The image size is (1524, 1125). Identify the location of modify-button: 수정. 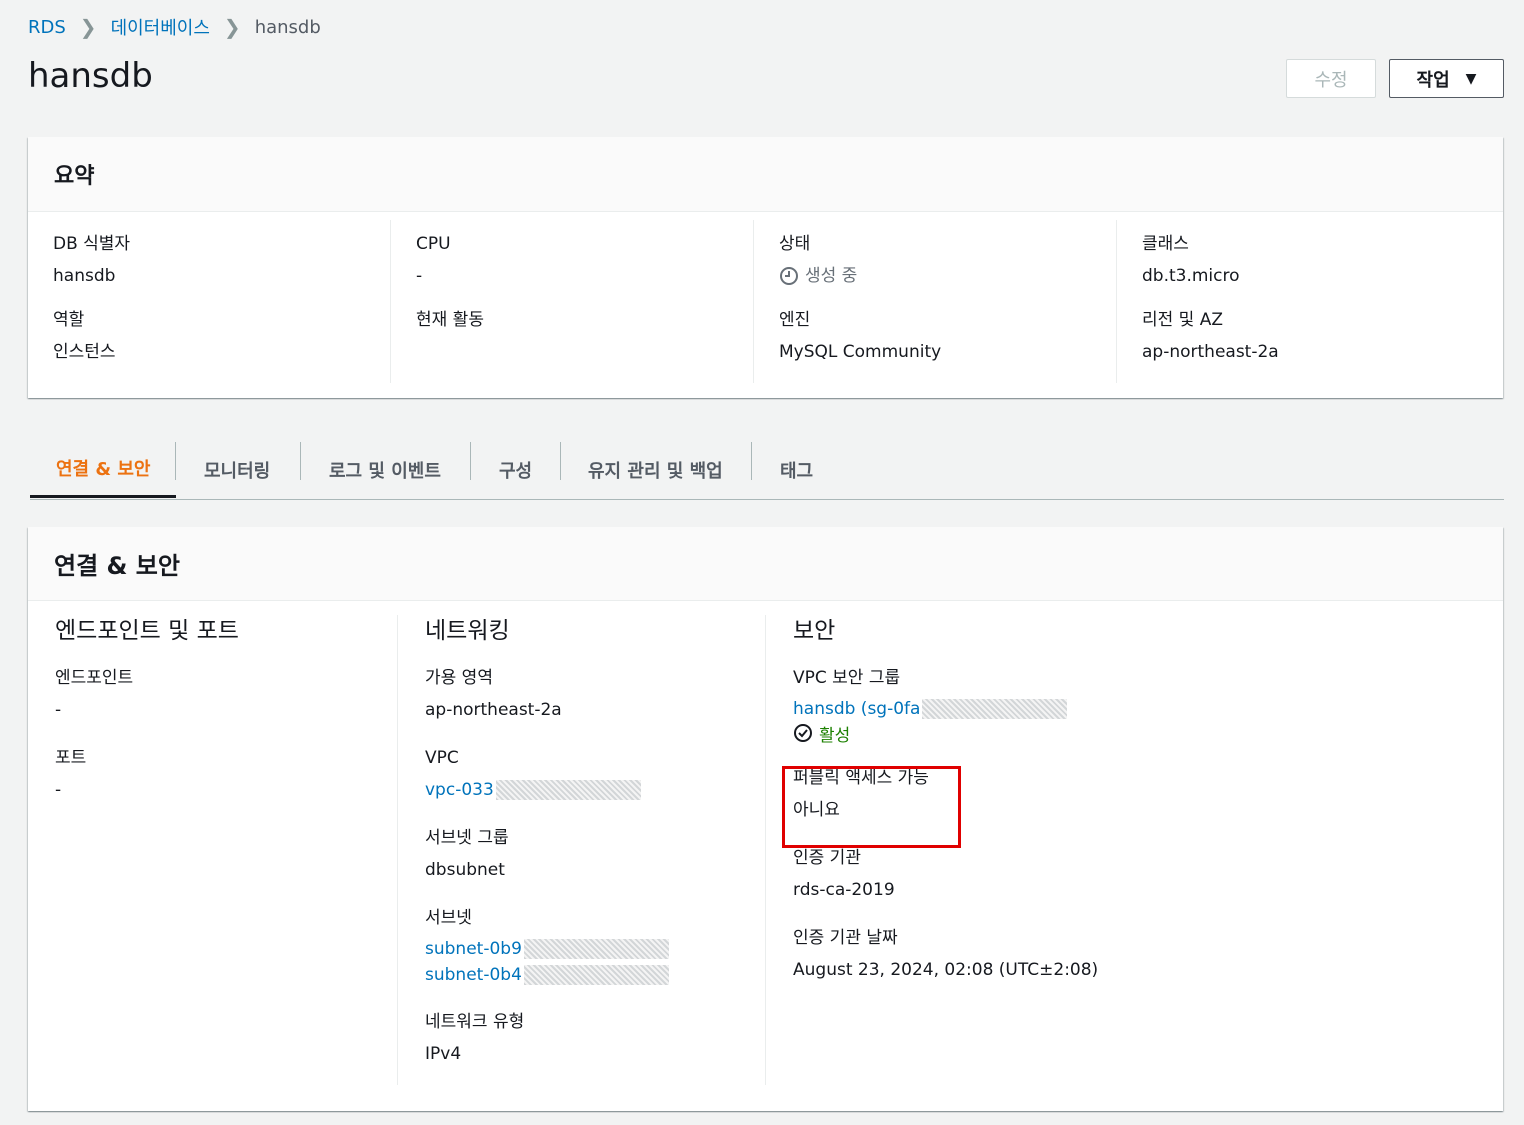
(1331, 78).